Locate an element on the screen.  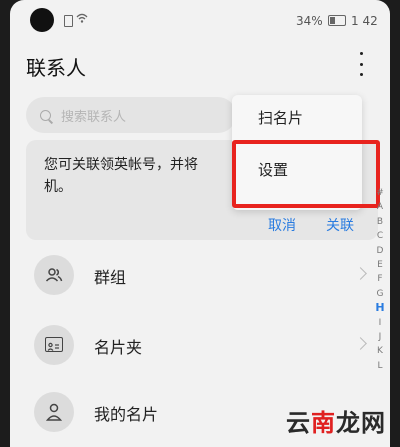
link-button: 关联 is located at coordinates (340, 225).